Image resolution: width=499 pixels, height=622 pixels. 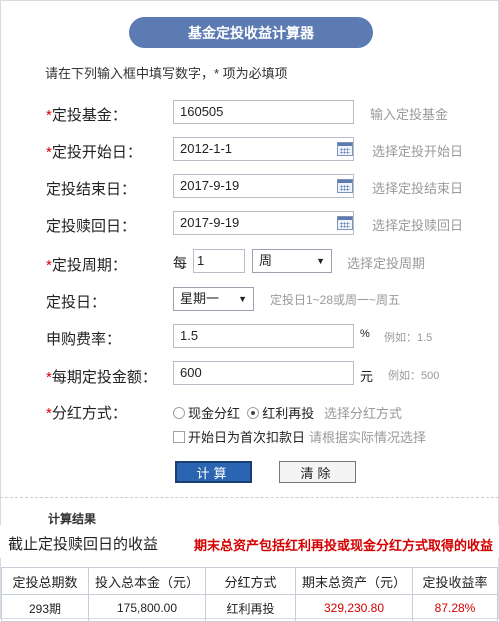 What do you see at coordinates (263, 223) in the screenshot?
I see `redeem-date-input: 2017-9-19` at bounding box center [263, 223].